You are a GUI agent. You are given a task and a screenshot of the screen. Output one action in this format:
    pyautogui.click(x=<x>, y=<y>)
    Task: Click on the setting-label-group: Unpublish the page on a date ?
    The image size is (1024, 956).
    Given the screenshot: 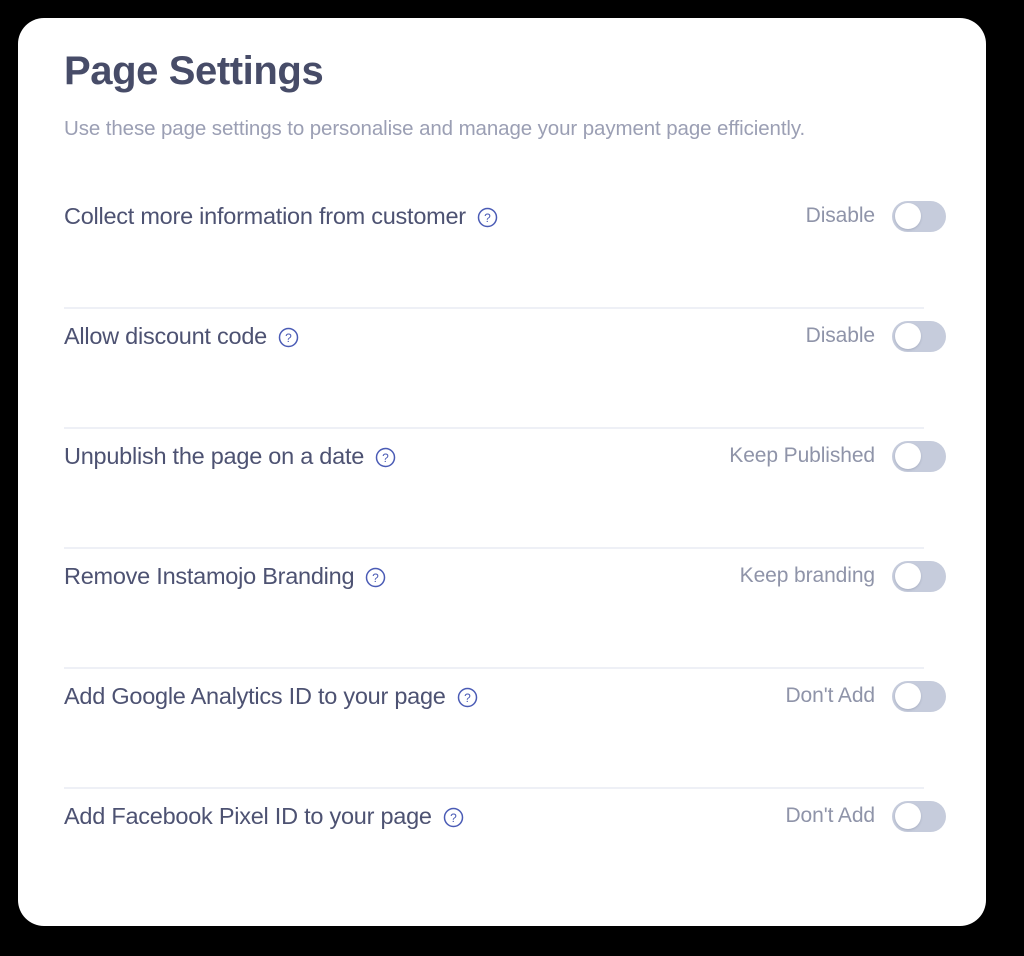 What is the action you would take?
    pyautogui.click(x=230, y=456)
    